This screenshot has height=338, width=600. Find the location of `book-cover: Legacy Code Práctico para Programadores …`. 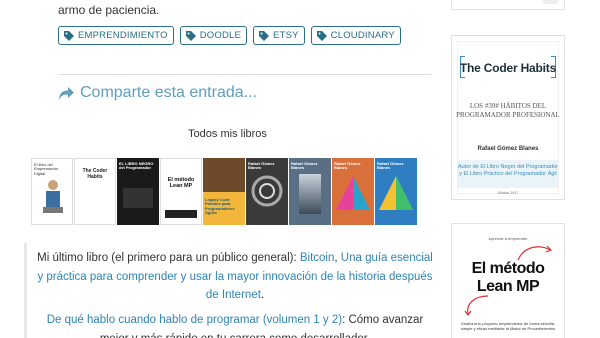

book-cover: Legacy Code Práctico para Programadores … is located at coordinates (224, 191).